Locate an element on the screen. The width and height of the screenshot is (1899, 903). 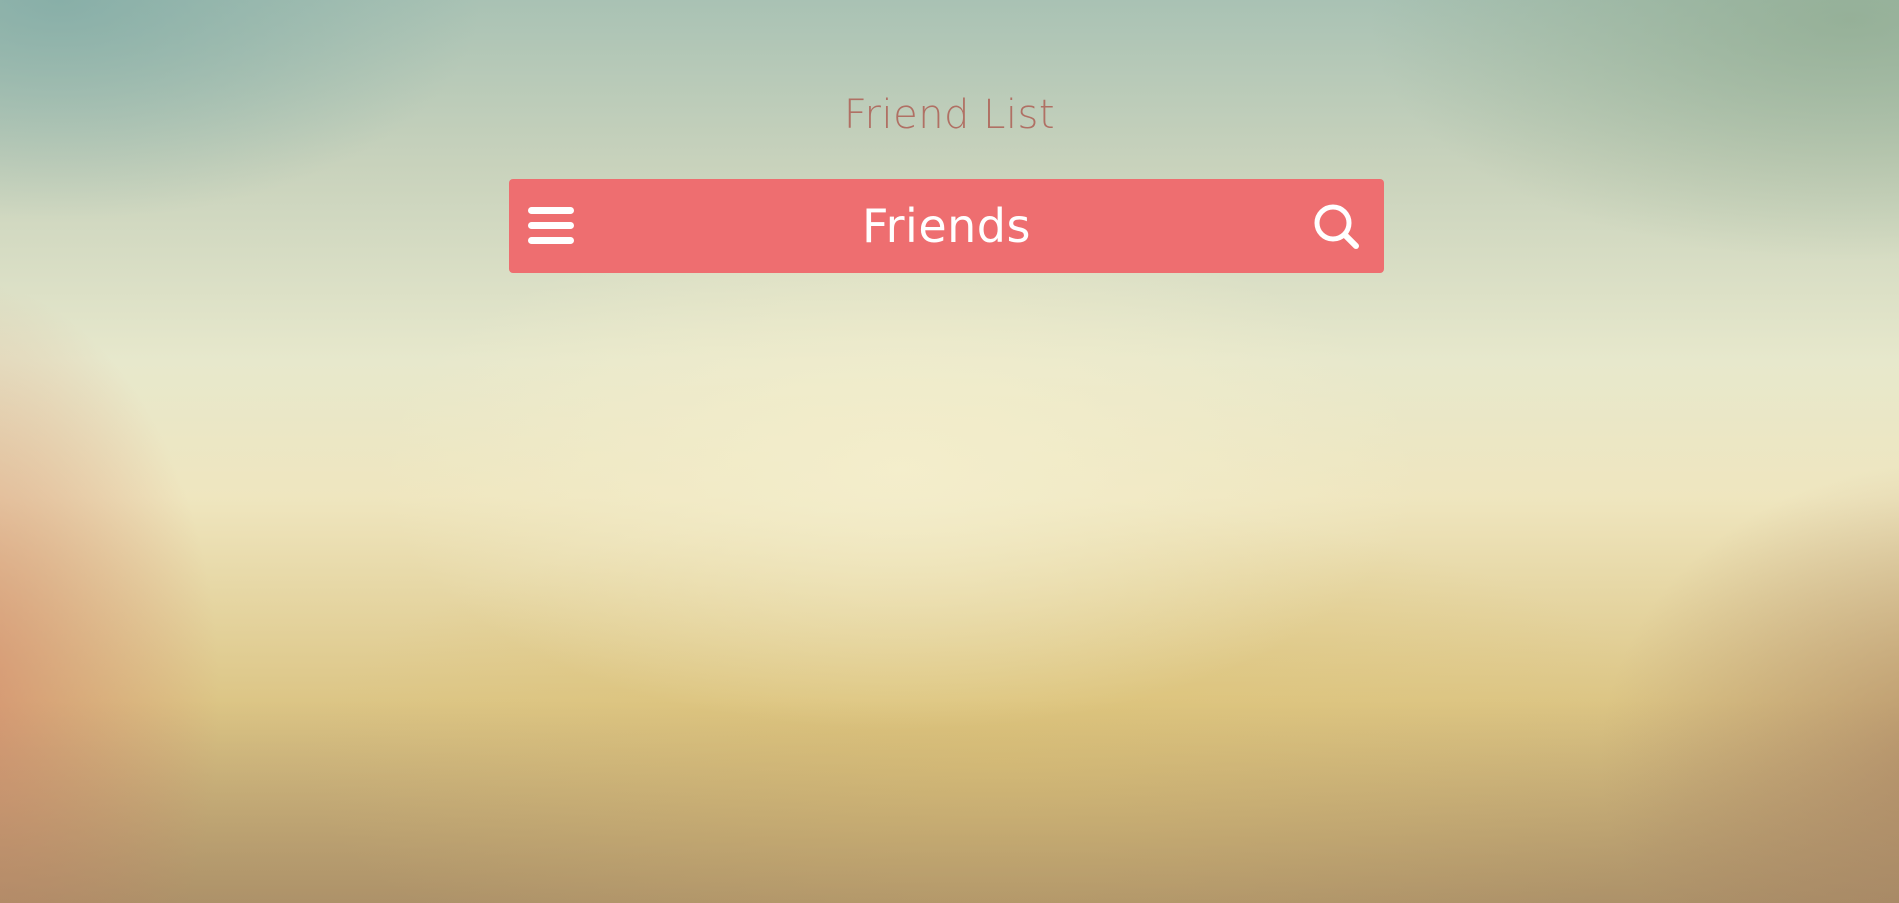
search-button is located at coordinates (1338, 227).